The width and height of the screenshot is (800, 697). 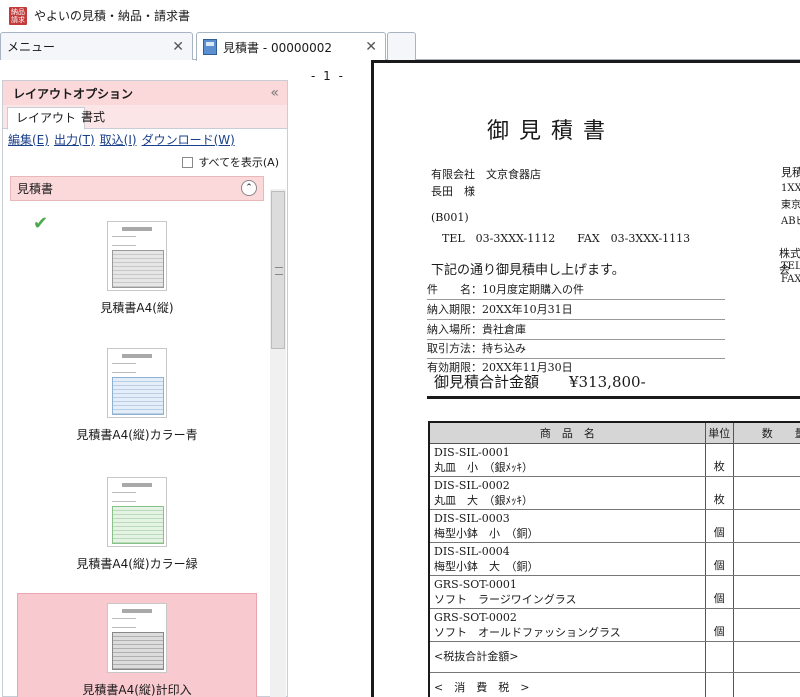 I want to click on table-row: GRS-SOT-0002 ソフト オールドファッショングラス 個, so click(x=614, y=625).